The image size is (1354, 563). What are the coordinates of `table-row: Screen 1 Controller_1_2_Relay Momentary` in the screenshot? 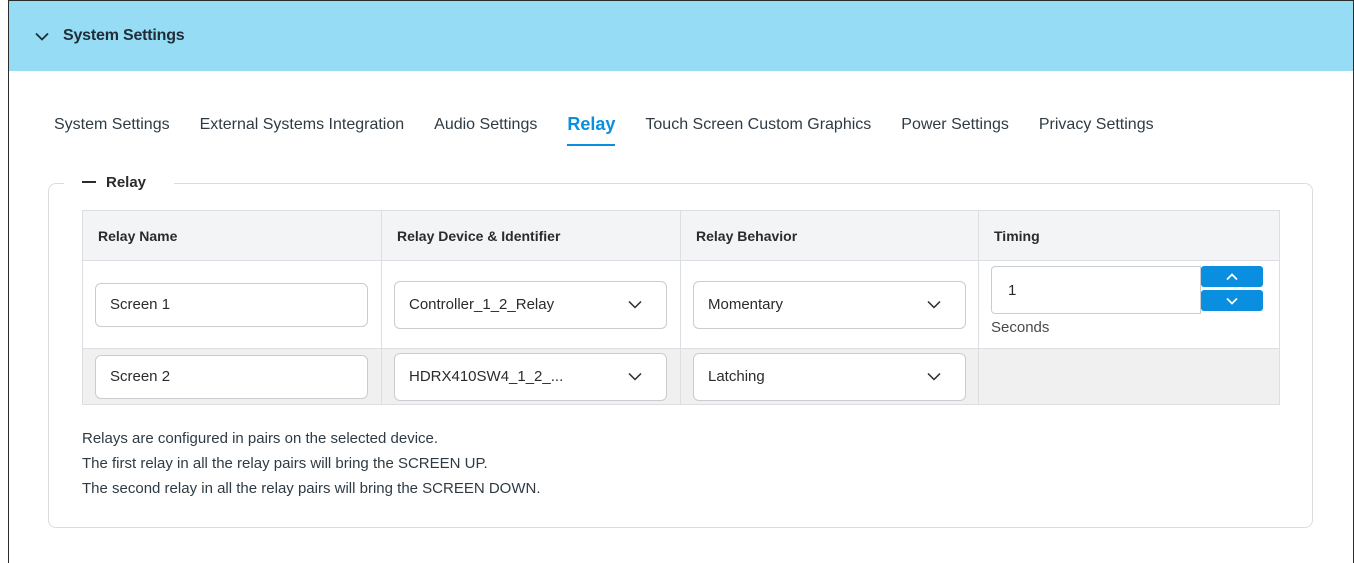 It's located at (681, 304).